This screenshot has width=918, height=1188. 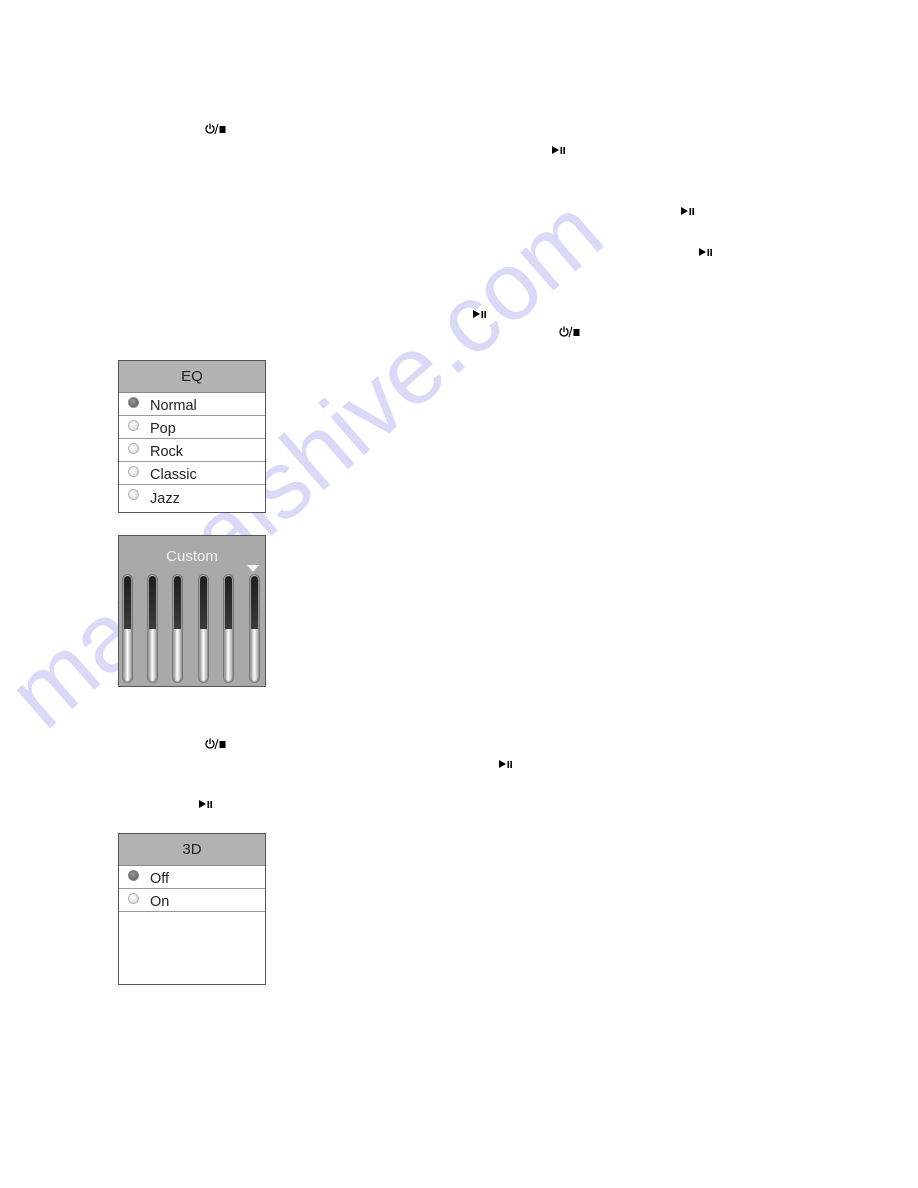 I want to click on down-triangle-icon, so click(x=253, y=568).